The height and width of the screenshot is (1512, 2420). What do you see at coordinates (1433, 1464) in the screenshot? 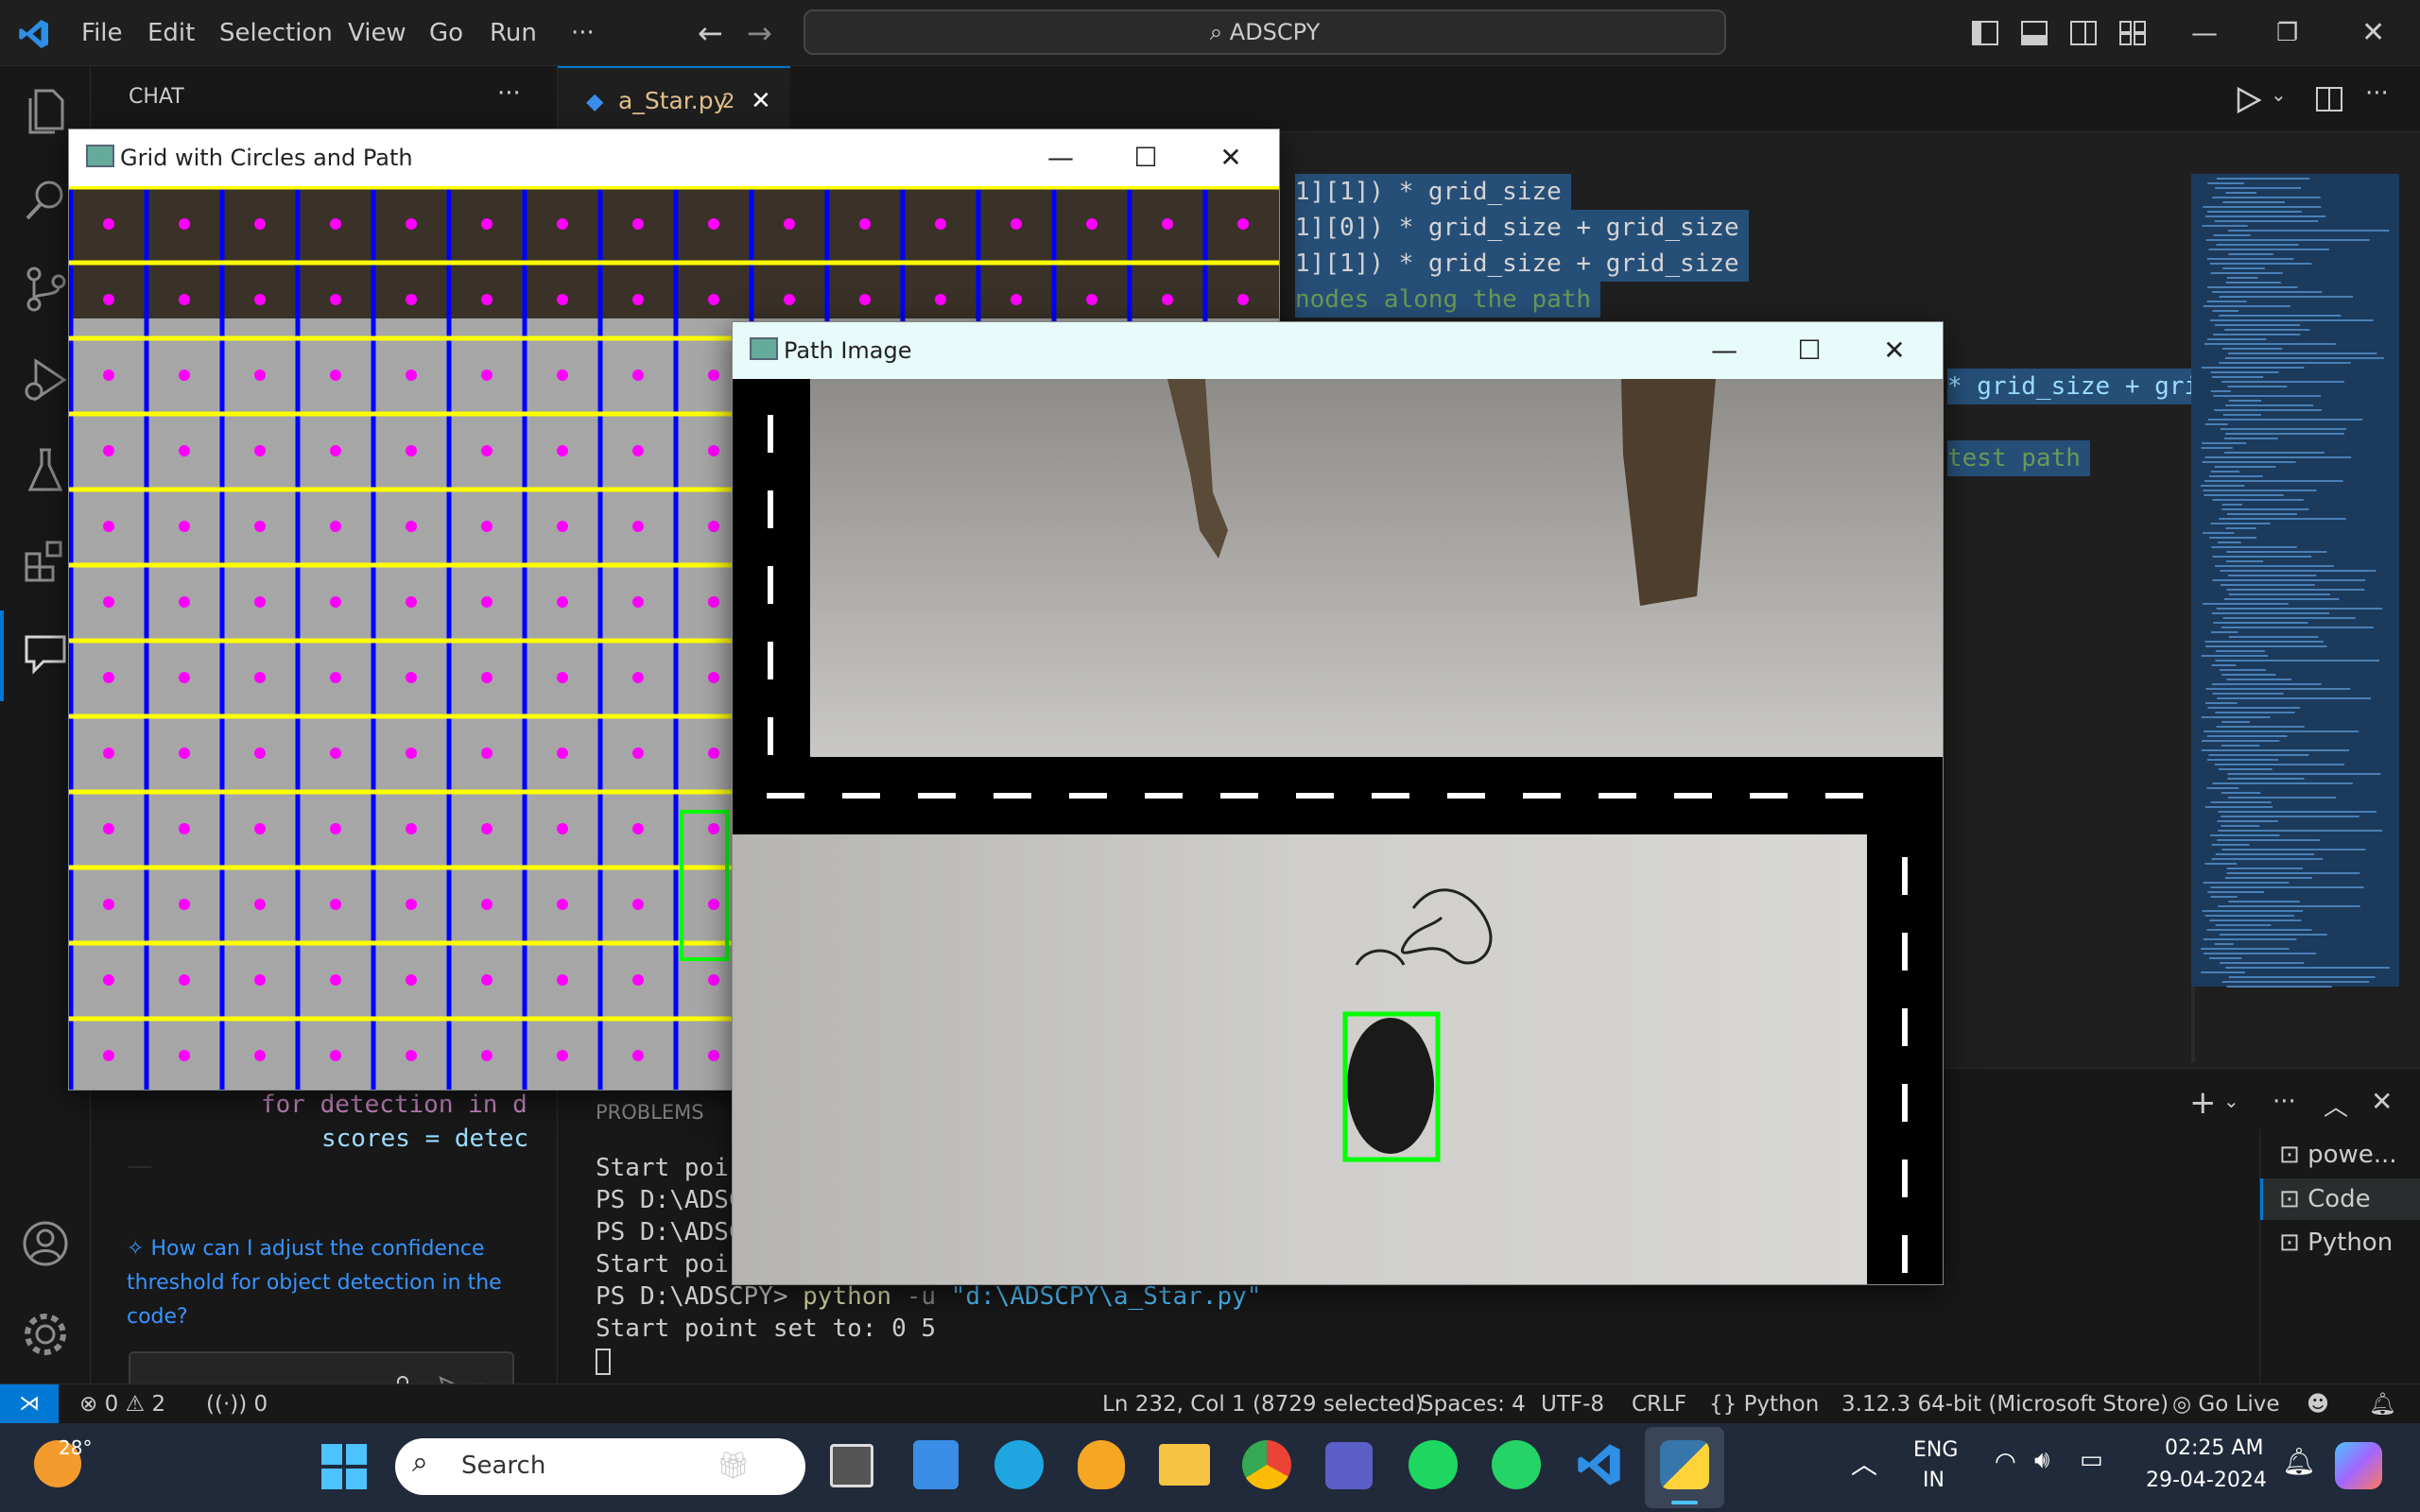
I see `spotify-icon` at bounding box center [1433, 1464].